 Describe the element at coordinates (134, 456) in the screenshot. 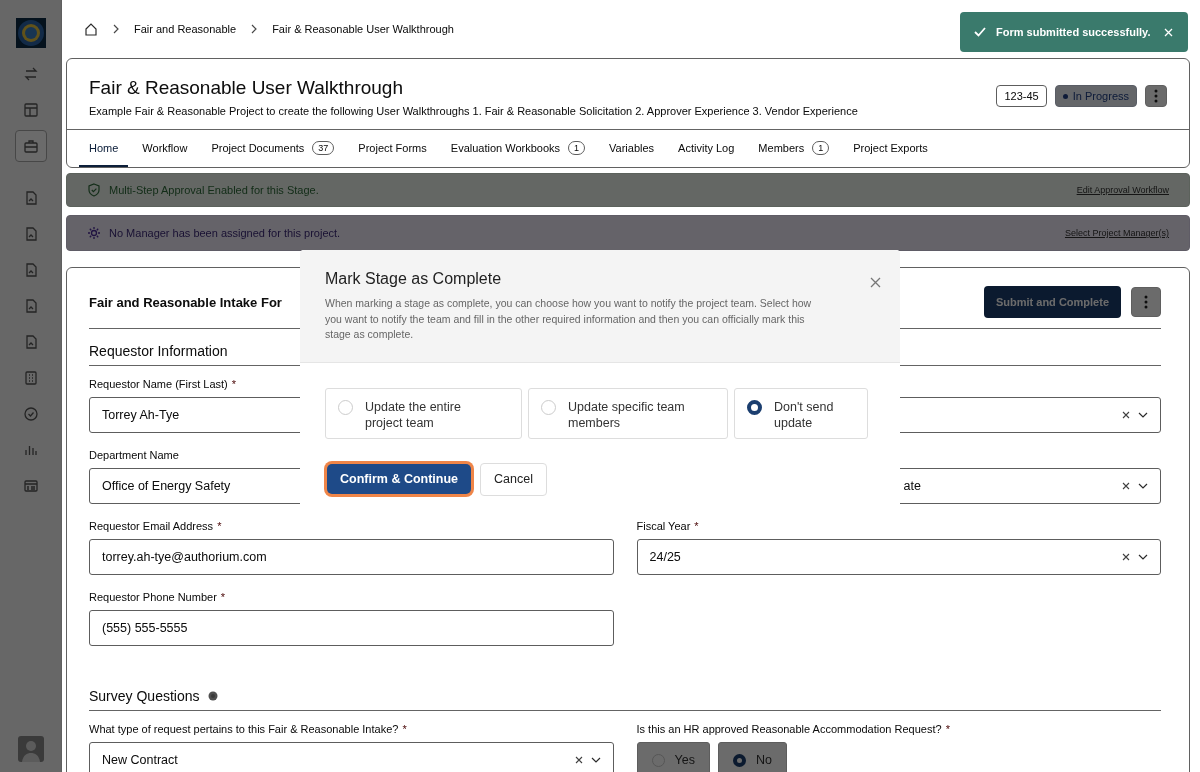

I see `field-label: Department Name` at that location.